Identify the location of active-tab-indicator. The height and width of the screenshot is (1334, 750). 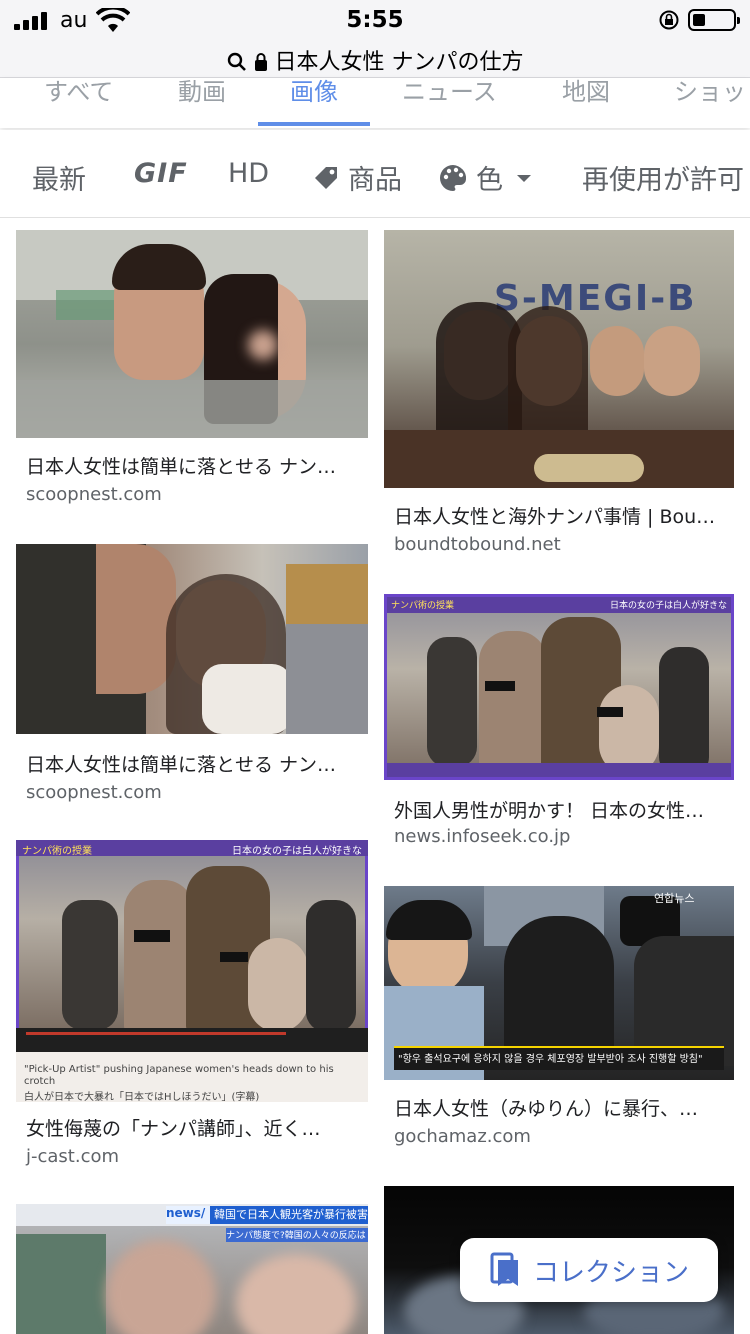
(314, 124).